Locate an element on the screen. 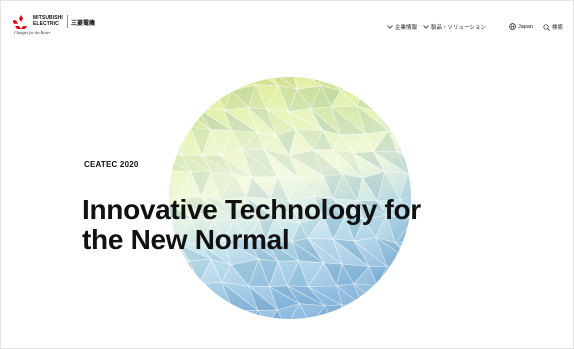  nav-corporate: 企業情報 is located at coordinates (402, 27).